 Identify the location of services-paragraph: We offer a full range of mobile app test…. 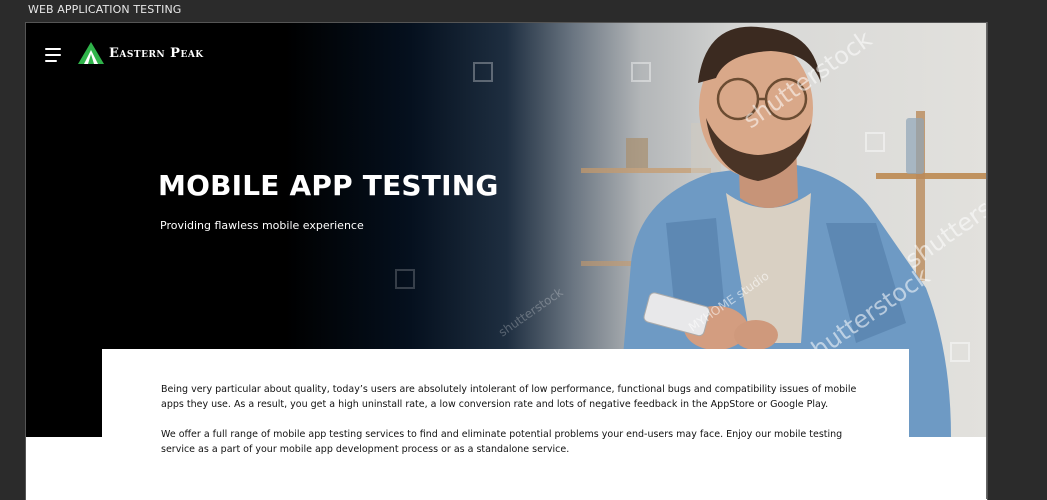
(502, 442).